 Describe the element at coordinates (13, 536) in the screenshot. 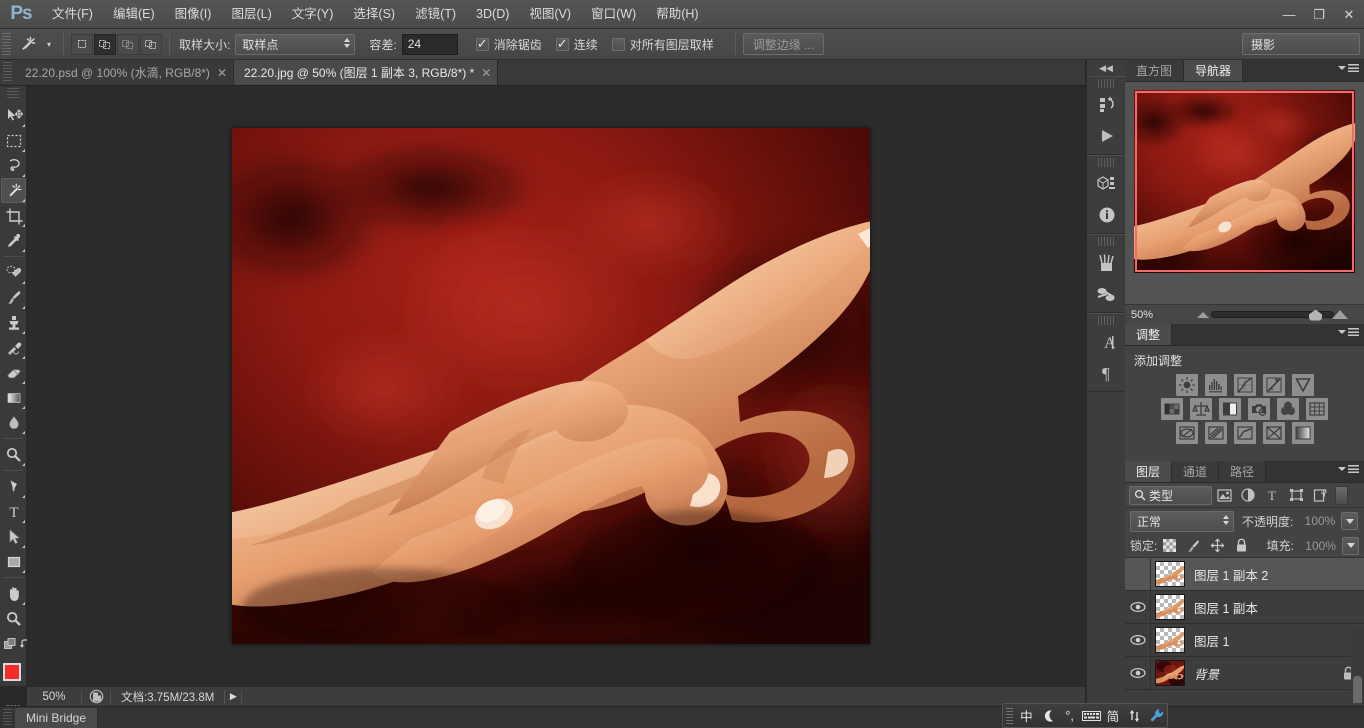

I see `path-selection-tool` at that location.